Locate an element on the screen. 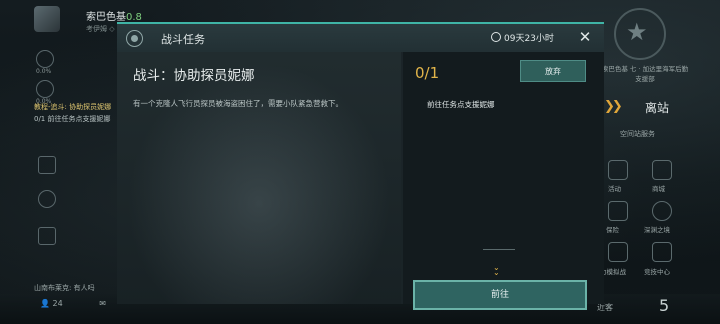 The height and width of the screenshot is (324, 720). nearby-count: 5 is located at coordinates (664, 305).